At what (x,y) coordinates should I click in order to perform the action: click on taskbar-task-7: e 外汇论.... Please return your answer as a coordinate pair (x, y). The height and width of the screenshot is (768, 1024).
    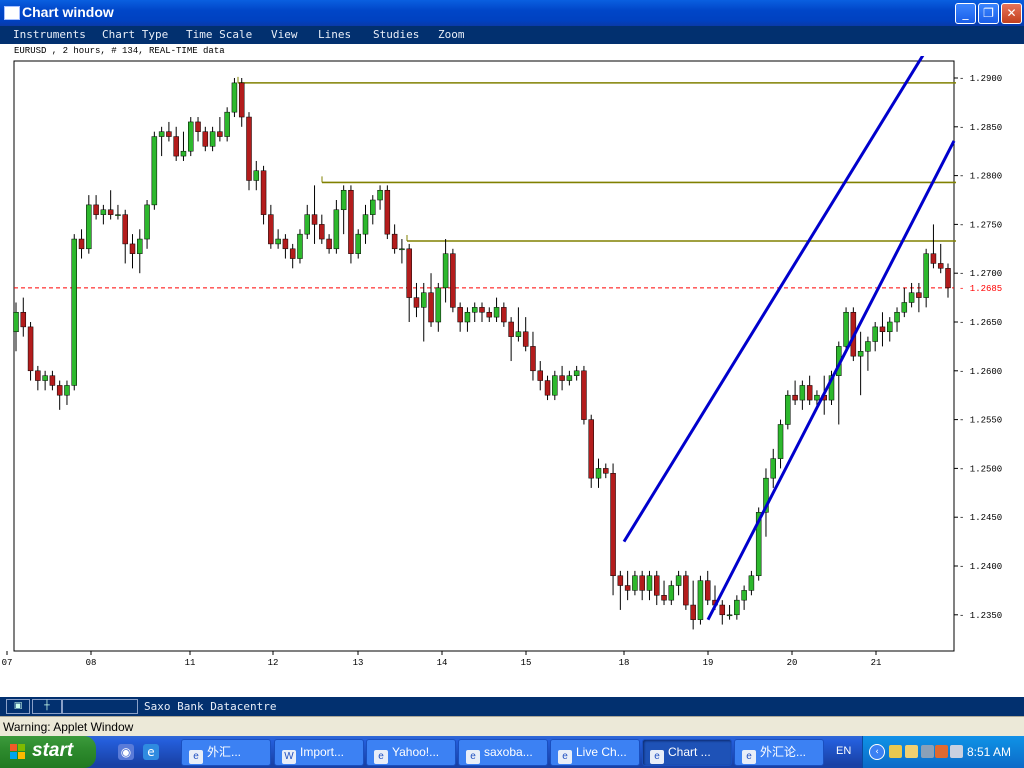
    Looking at the image, I should click on (779, 752).